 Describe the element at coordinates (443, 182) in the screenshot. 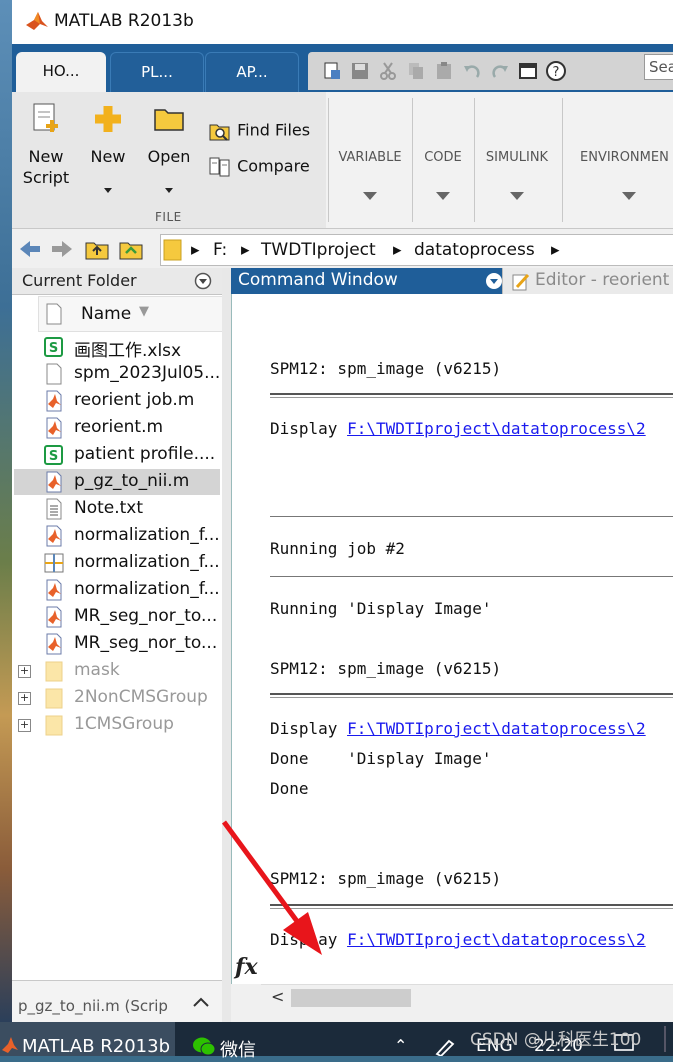

I see `code-group: CODE` at that location.